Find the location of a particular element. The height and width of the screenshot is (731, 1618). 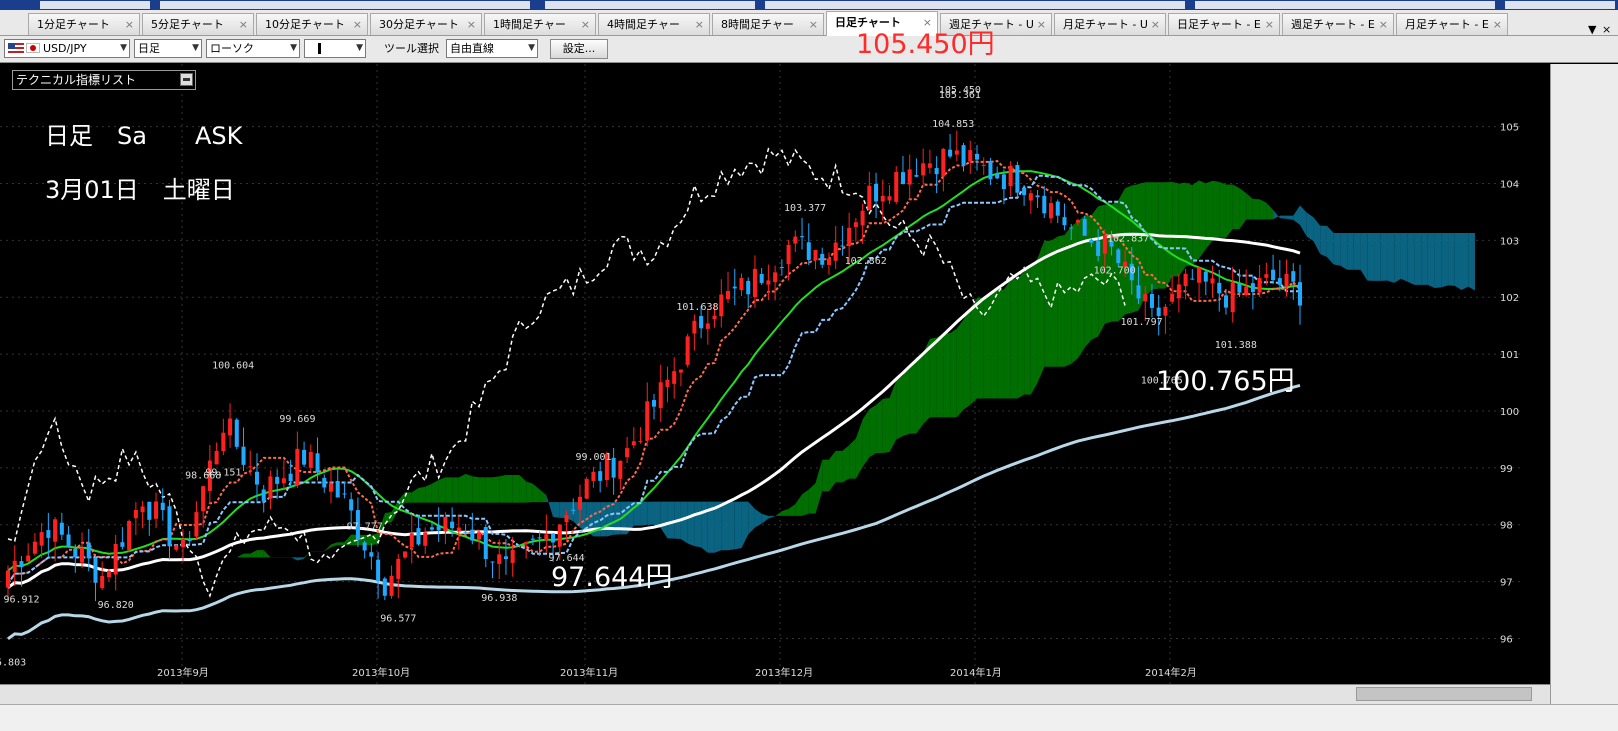

price-annotation: 96.938 is located at coordinates (499, 598).